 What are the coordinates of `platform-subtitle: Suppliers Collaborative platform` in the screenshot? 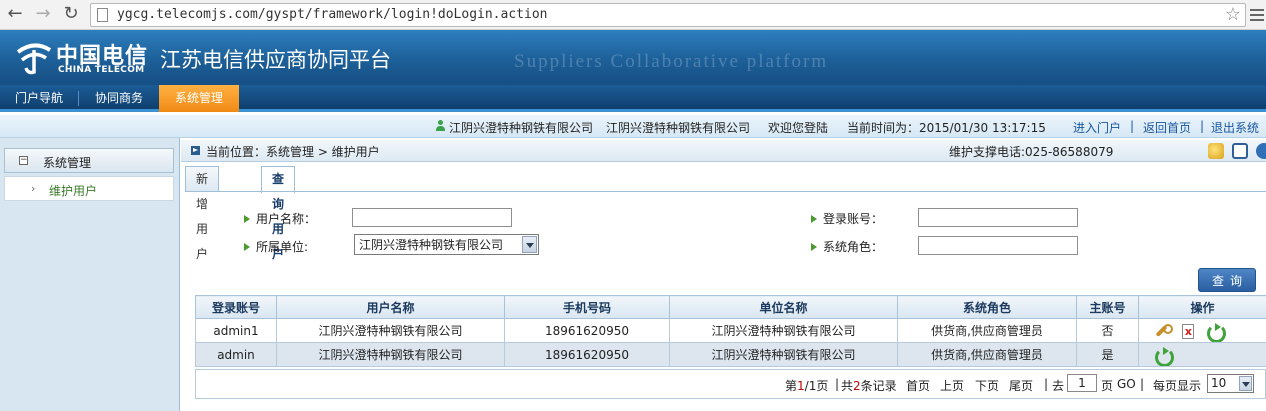 It's located at (671, 61).